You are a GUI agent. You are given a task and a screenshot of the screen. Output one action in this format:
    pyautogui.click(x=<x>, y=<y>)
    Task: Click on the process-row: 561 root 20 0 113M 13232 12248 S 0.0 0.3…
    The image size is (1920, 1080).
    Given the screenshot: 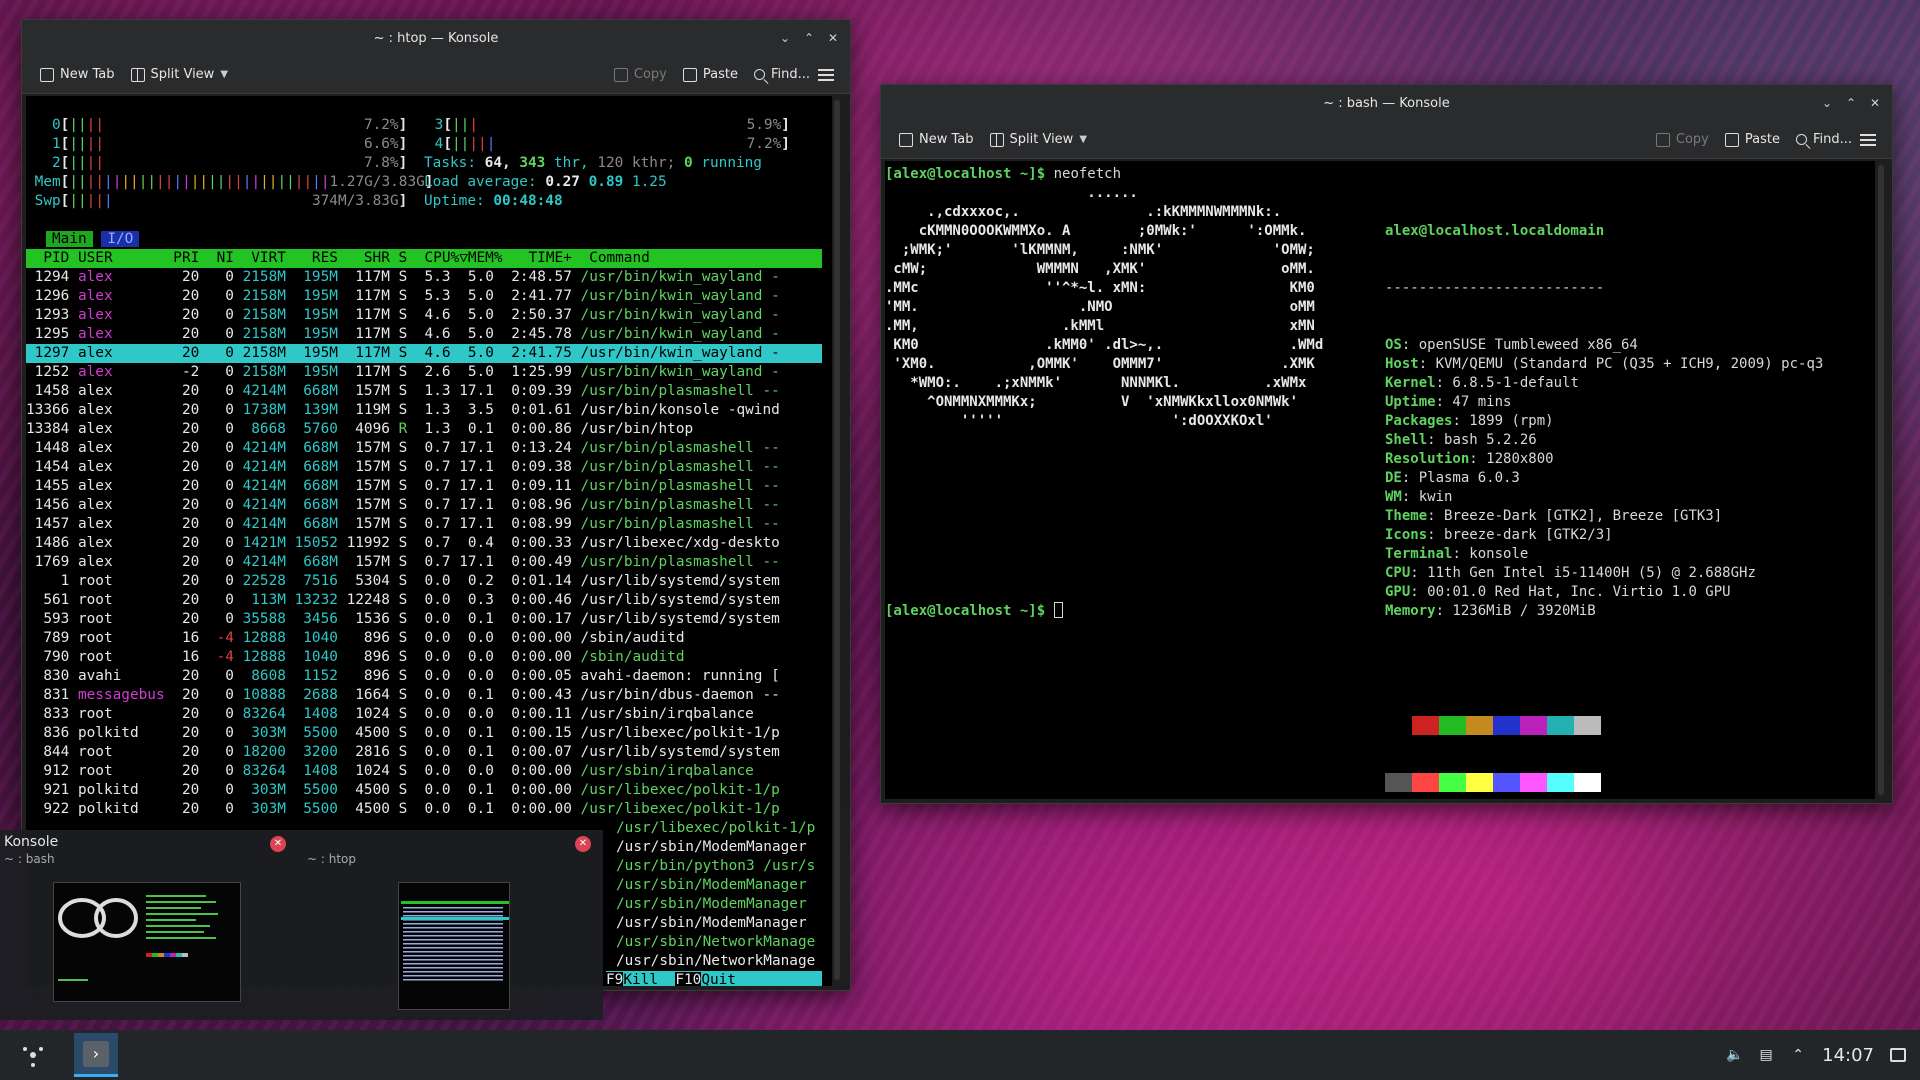 What is the action you would take?
    pyautogui.click(x=424, y=600)
    